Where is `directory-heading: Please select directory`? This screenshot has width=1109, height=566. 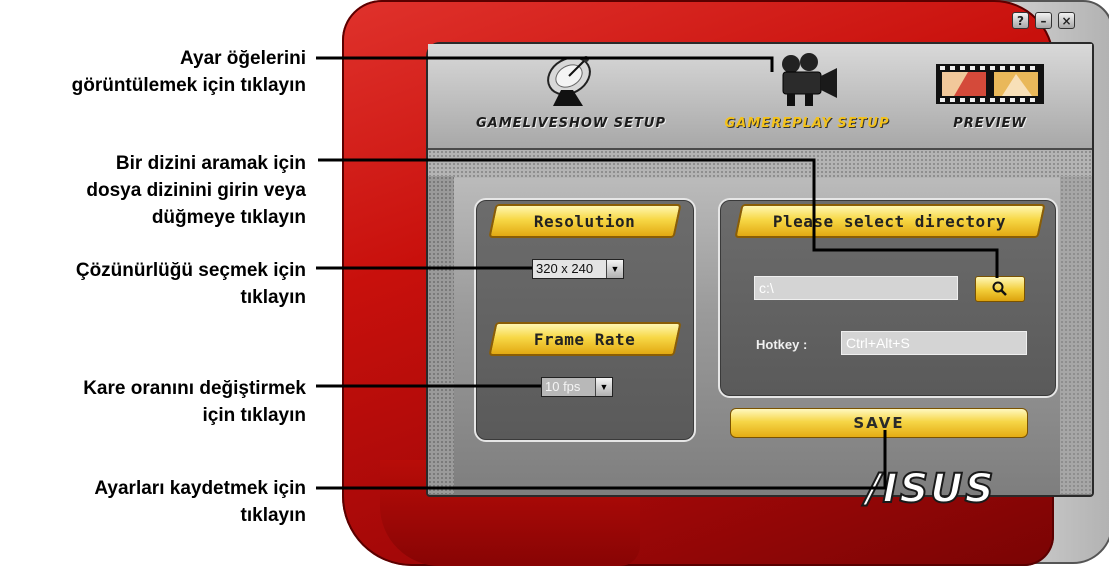
directory-heading: Please select directory is located at coordinates (890, 221).